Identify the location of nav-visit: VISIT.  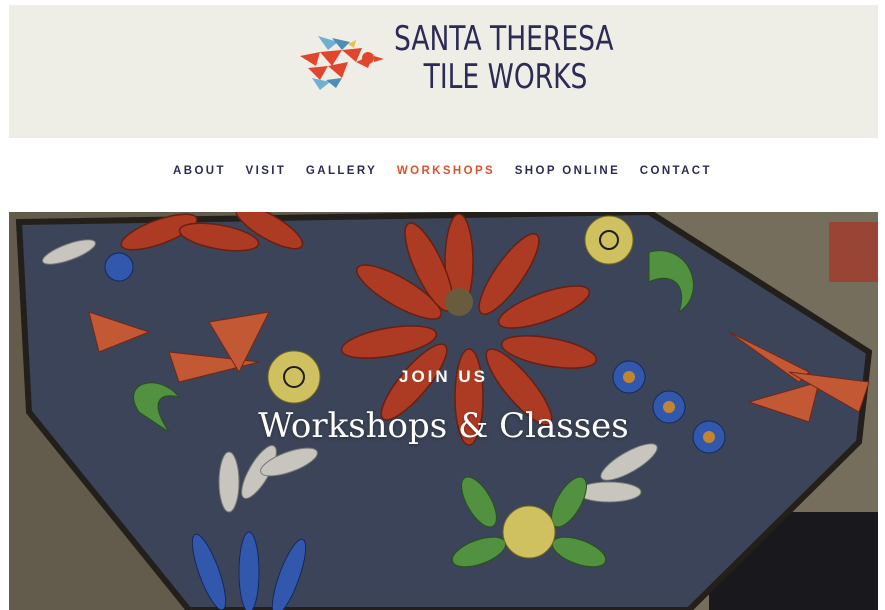
(266, 171).